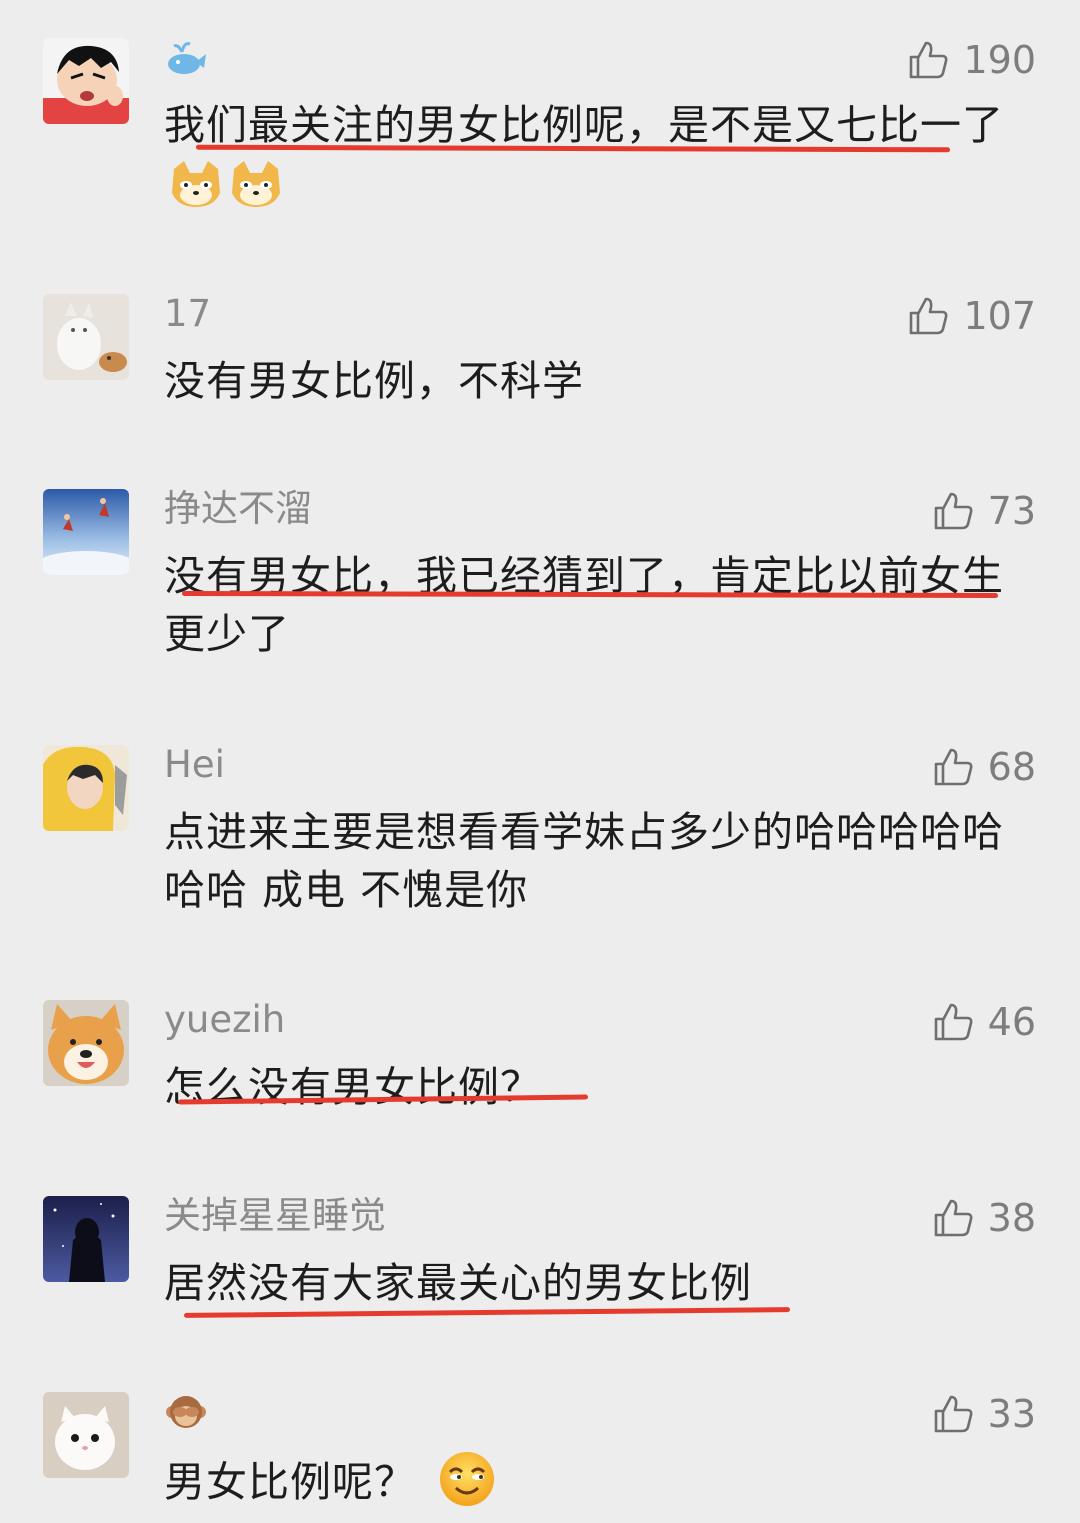 Image resolution: width=1080 pixels, height=1523 pixels. Describe the element at coordinates (584, 605) in the screenshot. I see `comment-text: 没有男女比，我已经猜到了，肯定比以前女生更少了` at that location.